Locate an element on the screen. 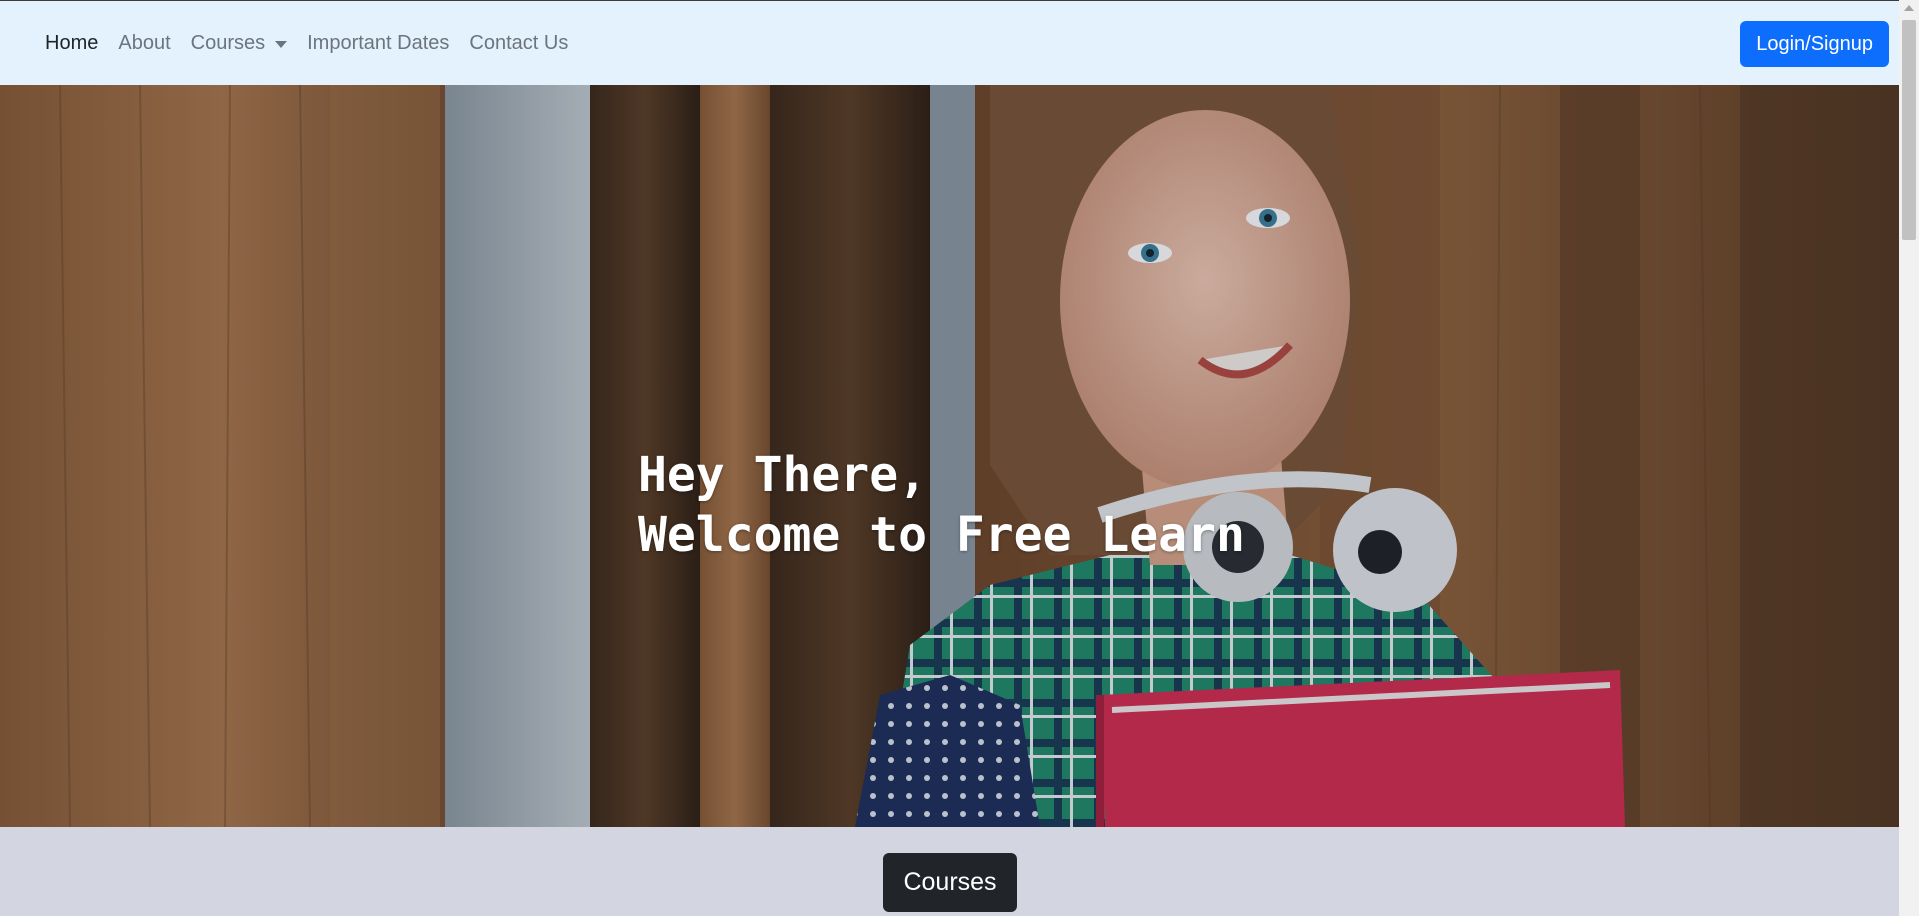 Image resolution: width=1919 pixels, height=916 pixels. scrollbar-thumb is located at coordinates (1909, 130).